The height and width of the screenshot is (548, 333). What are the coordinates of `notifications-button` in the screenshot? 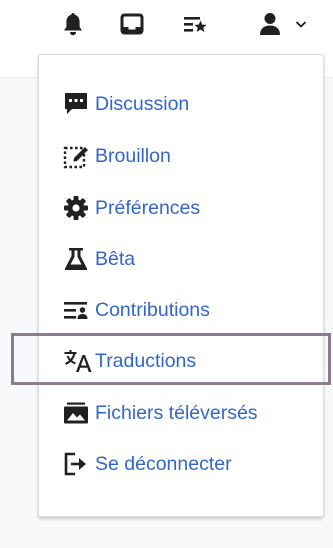 It's located at (73, 24).